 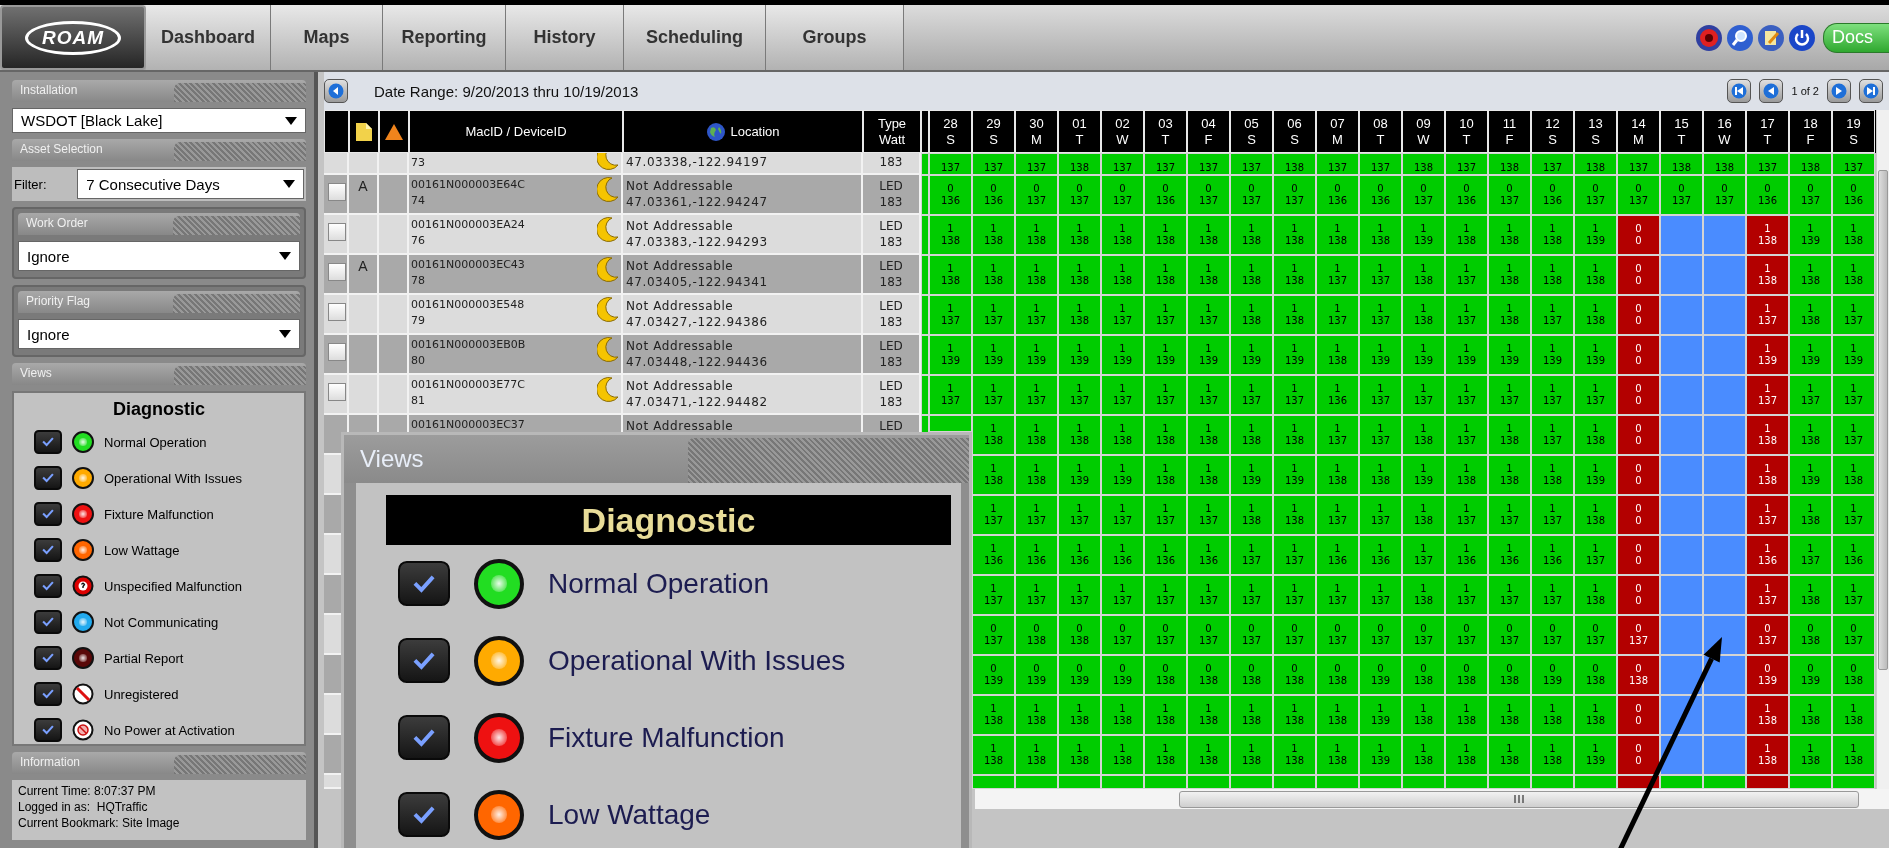 I want to click on note-mark: A, so click(x=363, y=186).